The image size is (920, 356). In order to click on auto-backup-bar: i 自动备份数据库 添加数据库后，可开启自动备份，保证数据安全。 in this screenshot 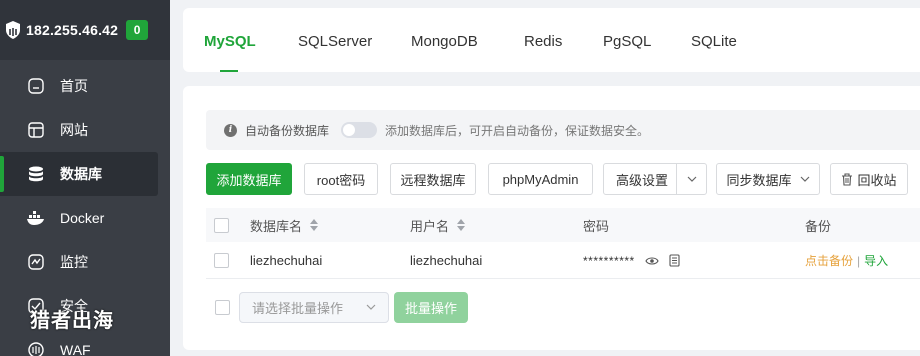, I will do `click(563, 130)`.